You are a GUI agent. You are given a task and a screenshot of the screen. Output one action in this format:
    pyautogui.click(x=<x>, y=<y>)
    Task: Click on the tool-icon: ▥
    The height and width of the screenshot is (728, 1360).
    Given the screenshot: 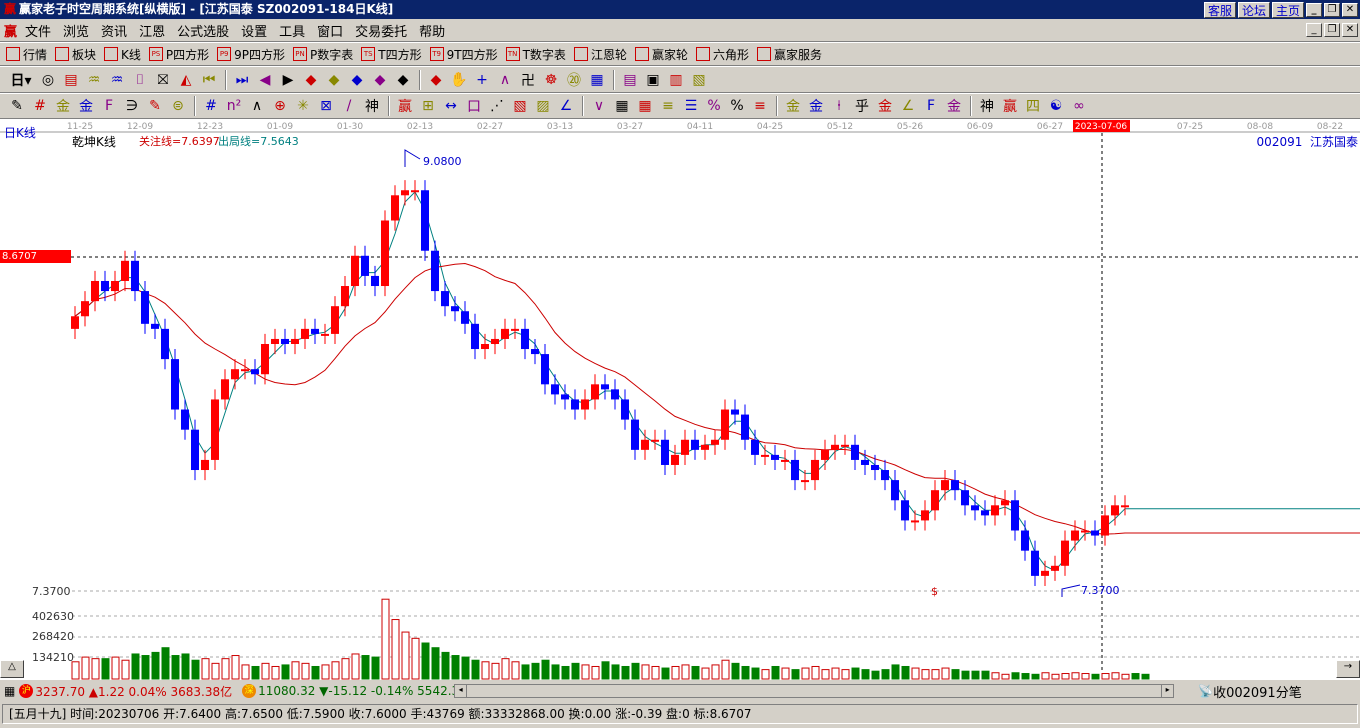 What is the action you would take?
    pyautogui.click(x=676, y=80)
    